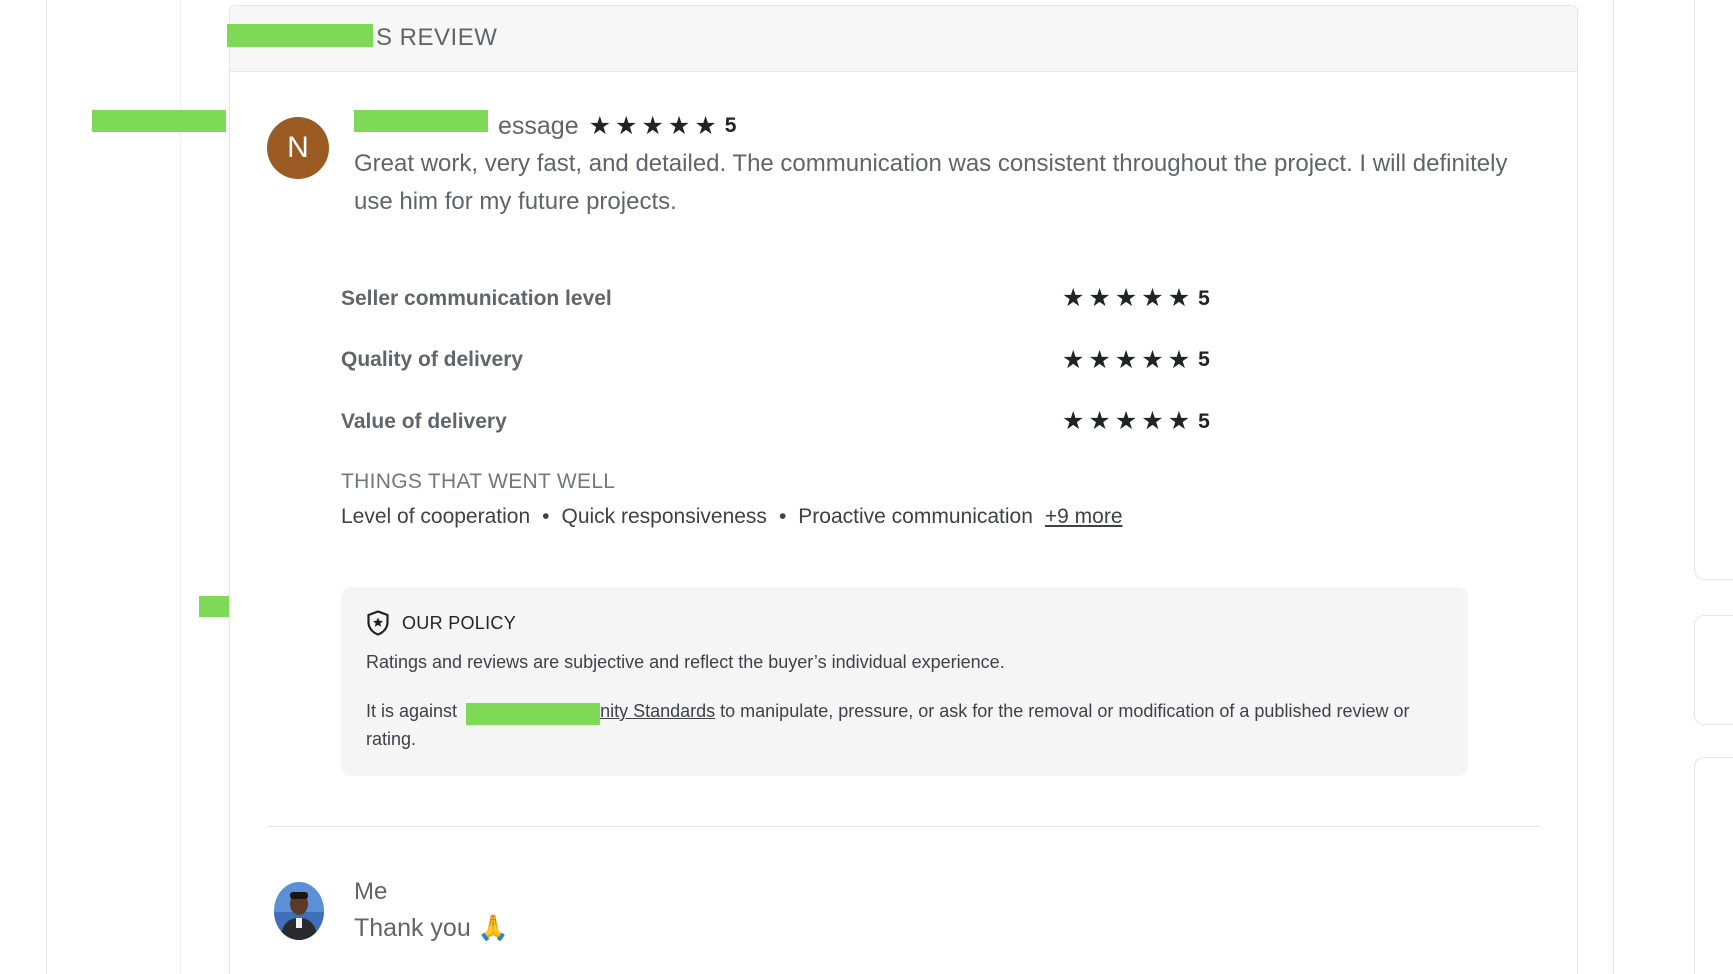  Describe the element at coordinates (424, 421) in the screenshot. I see `rating-label: Value of delivery` at that location.